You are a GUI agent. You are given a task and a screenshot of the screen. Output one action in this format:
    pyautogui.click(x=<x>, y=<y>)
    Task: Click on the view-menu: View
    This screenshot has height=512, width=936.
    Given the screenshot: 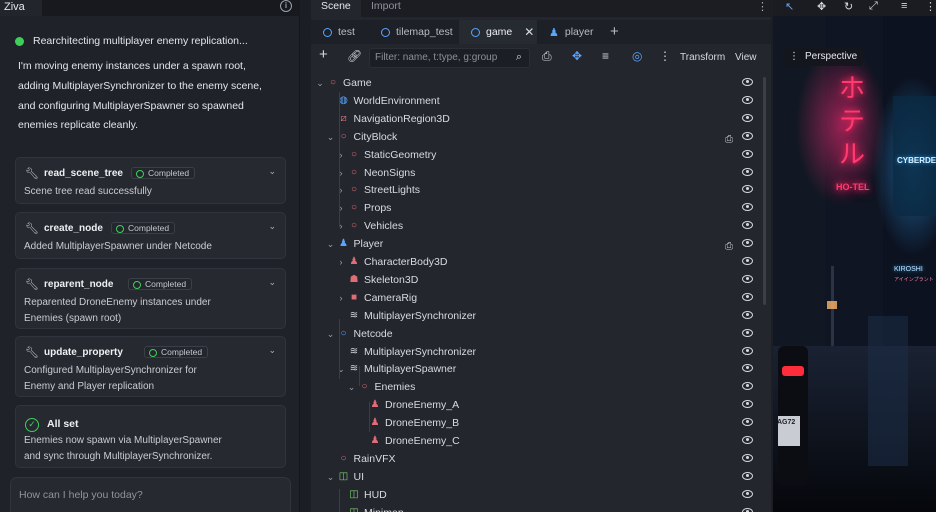 What is the action you would take?
    pyautogui.click(x=746, y=57)
    